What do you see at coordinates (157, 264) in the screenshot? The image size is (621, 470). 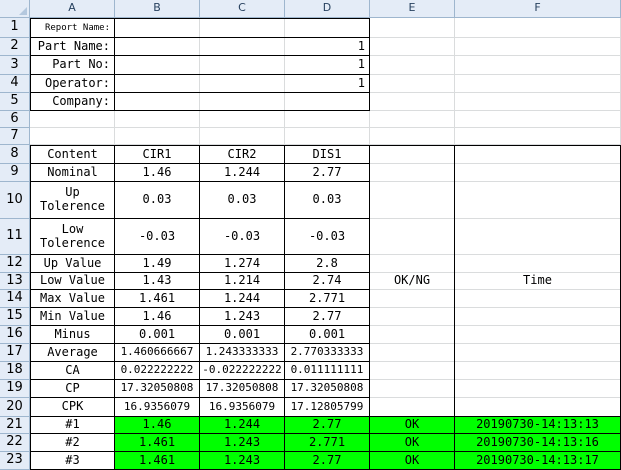 I see `stat-value: 1.49` at bounding box center [157, 264].